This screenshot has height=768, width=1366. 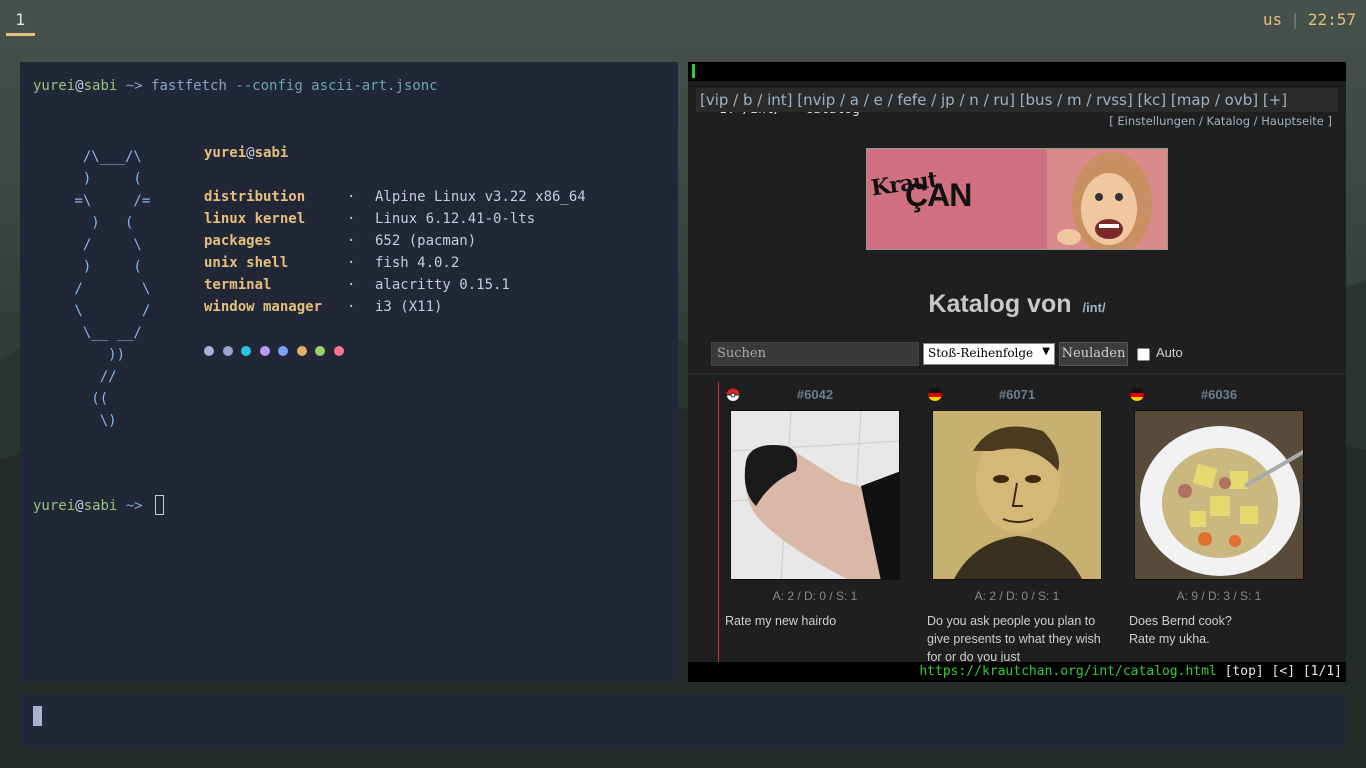 What do you see at coordinates (409, 307) in the screenshot?
I see `info-value: i3 (X11)` at bounding box center [409, 307].